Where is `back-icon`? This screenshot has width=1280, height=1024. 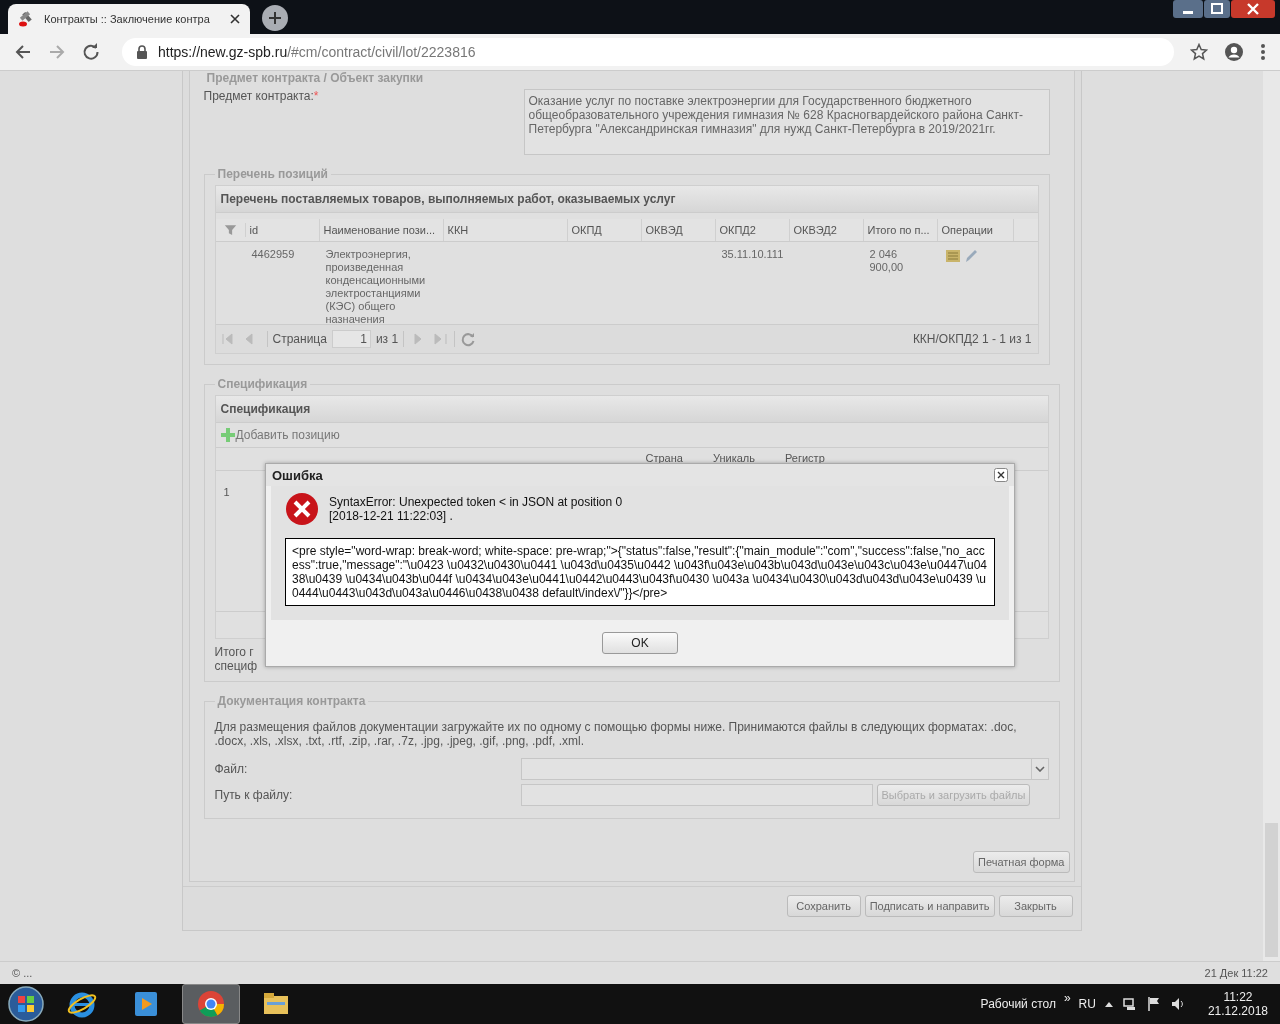
back-icon is located at coordinates (23, 52).